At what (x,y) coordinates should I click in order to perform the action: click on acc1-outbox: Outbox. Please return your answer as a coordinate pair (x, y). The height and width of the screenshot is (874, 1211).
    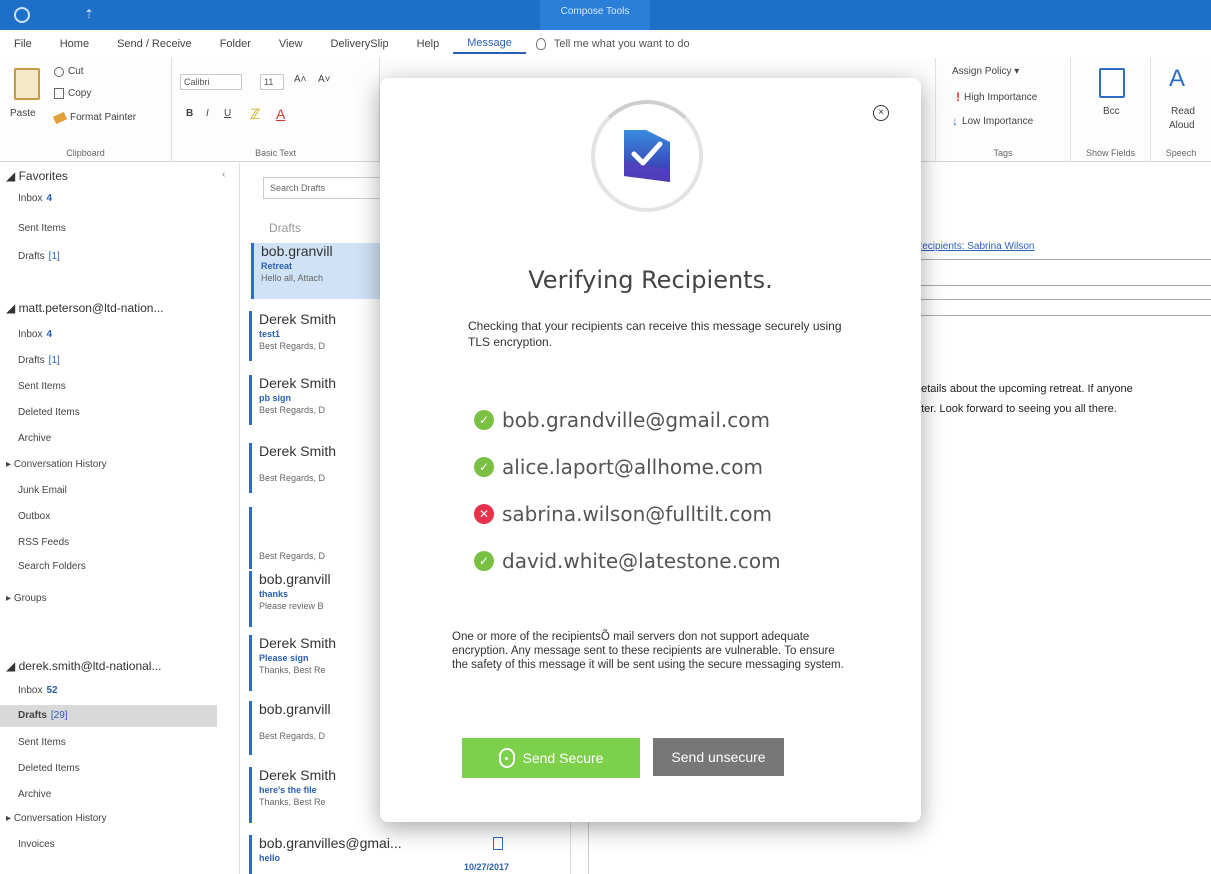
    Looking at the image, I should click on (34, 516).